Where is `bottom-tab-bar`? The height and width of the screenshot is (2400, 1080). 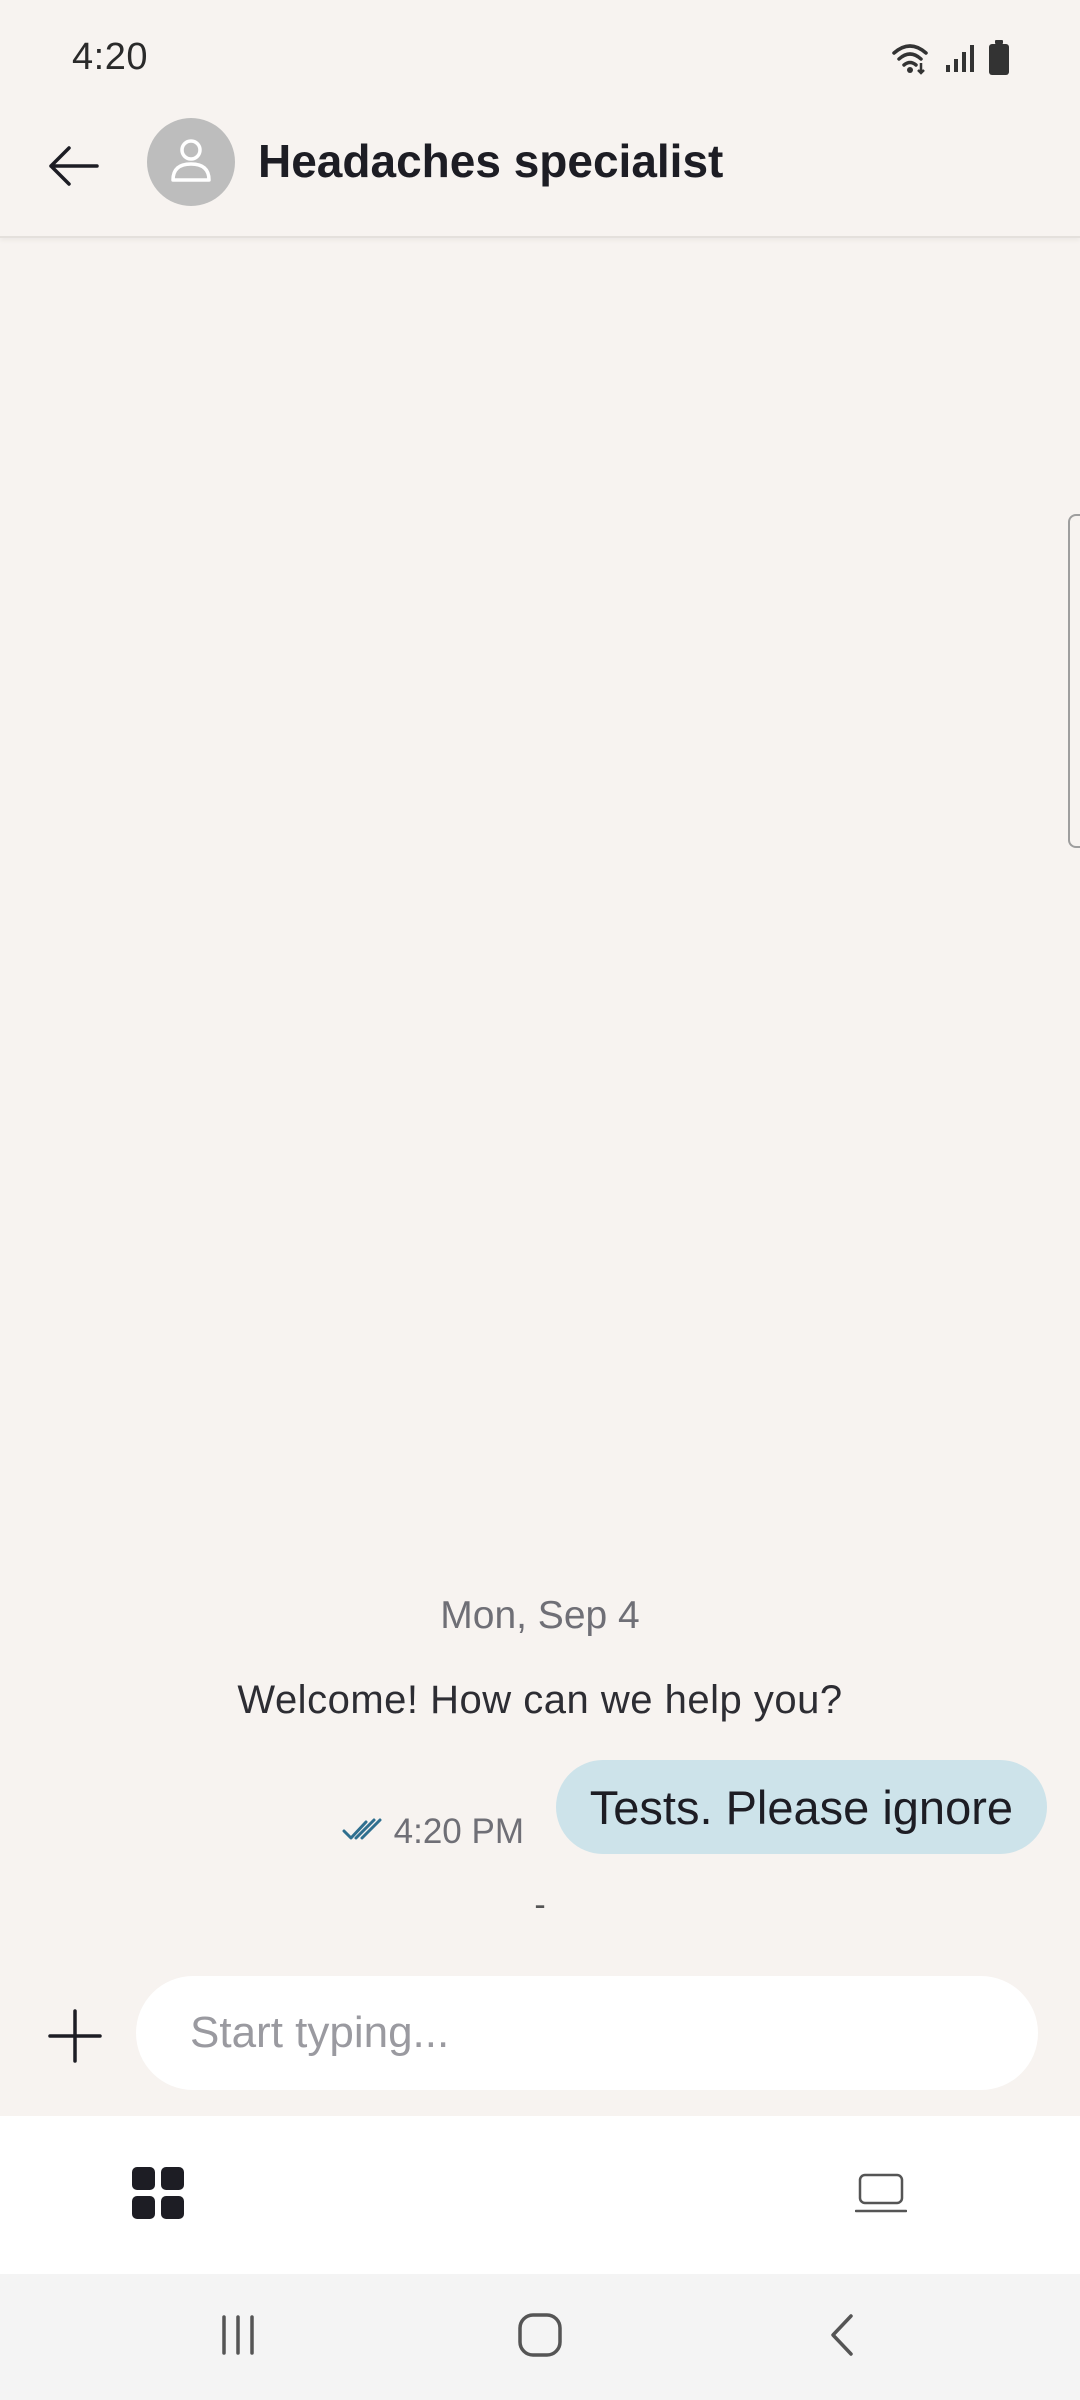 bottom-tab-bar is located at coordinates (540, 2195).